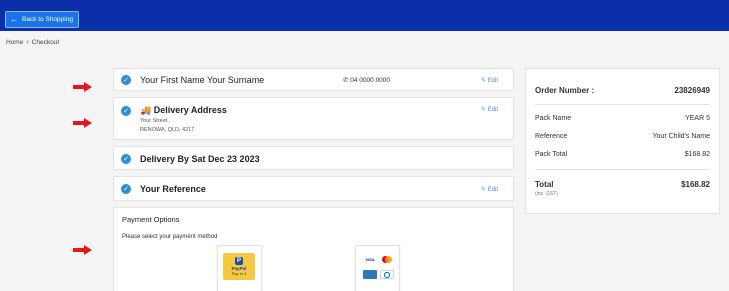 The width and height of the screenshot is (729, 291). I want to click on order-number-label: Order Number :, so click(565, 90).